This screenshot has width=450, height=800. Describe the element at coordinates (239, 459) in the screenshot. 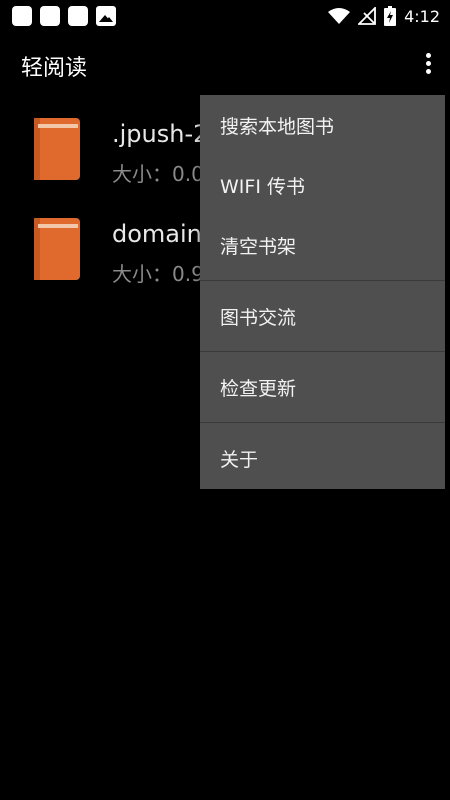

I see `menu-item-label: 关于` at that location.